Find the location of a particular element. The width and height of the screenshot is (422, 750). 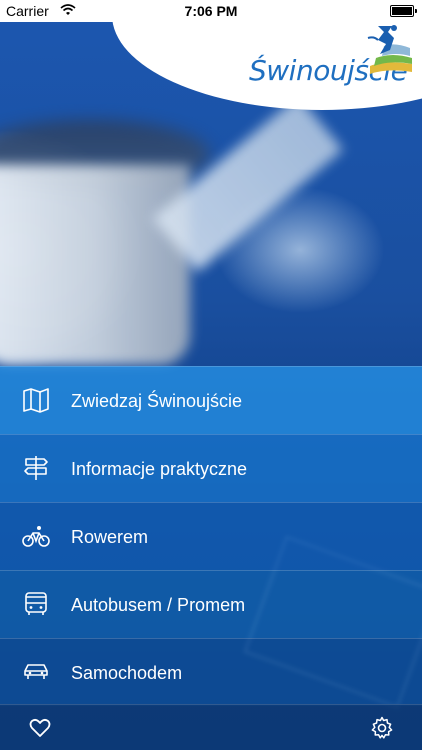

battery-level is located at coordinates (402, 11).